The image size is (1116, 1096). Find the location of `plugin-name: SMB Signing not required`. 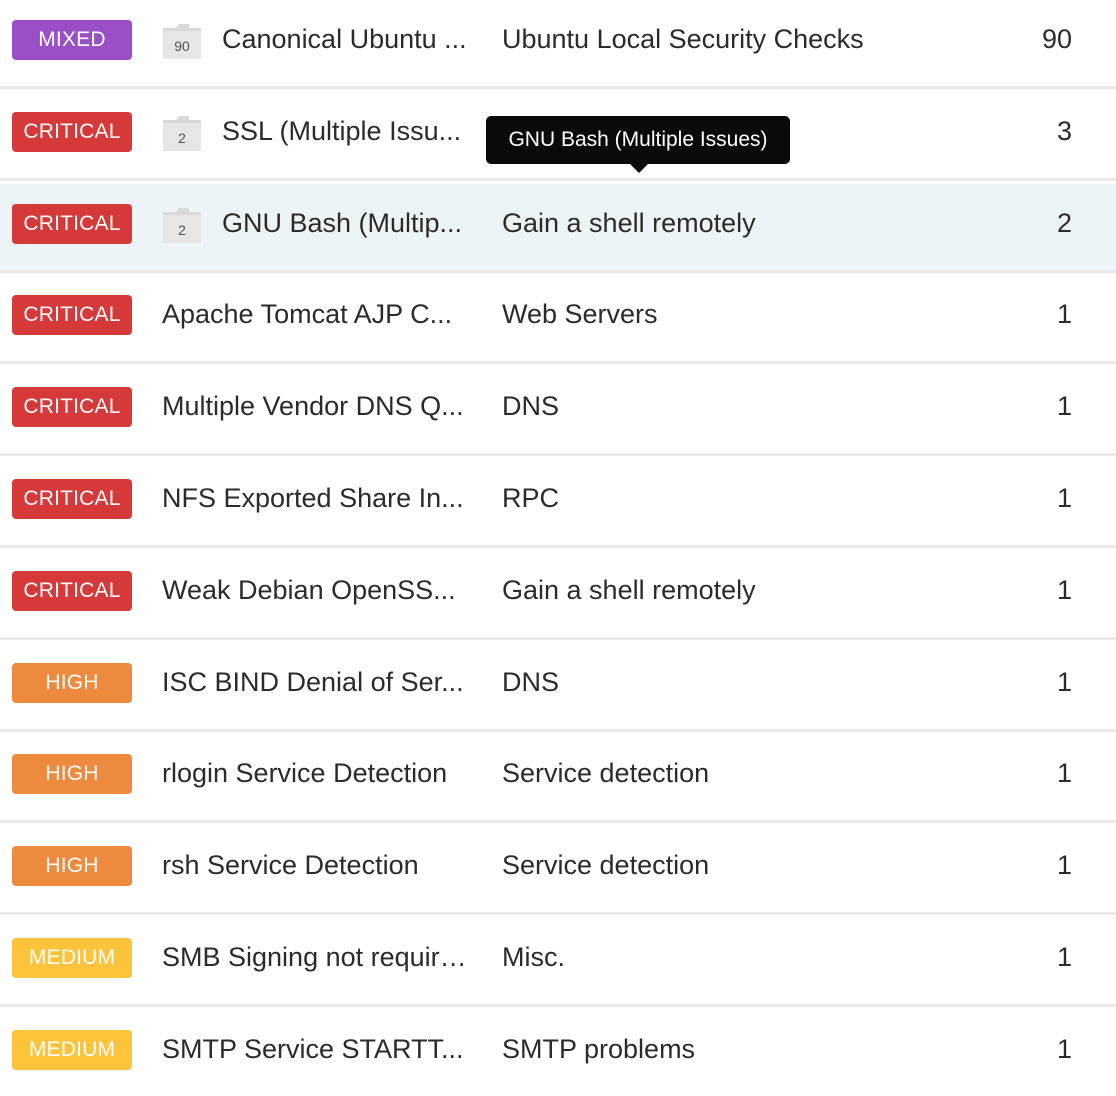

plugin-name: SMB Signing not required is located at coordinates (314, 958).